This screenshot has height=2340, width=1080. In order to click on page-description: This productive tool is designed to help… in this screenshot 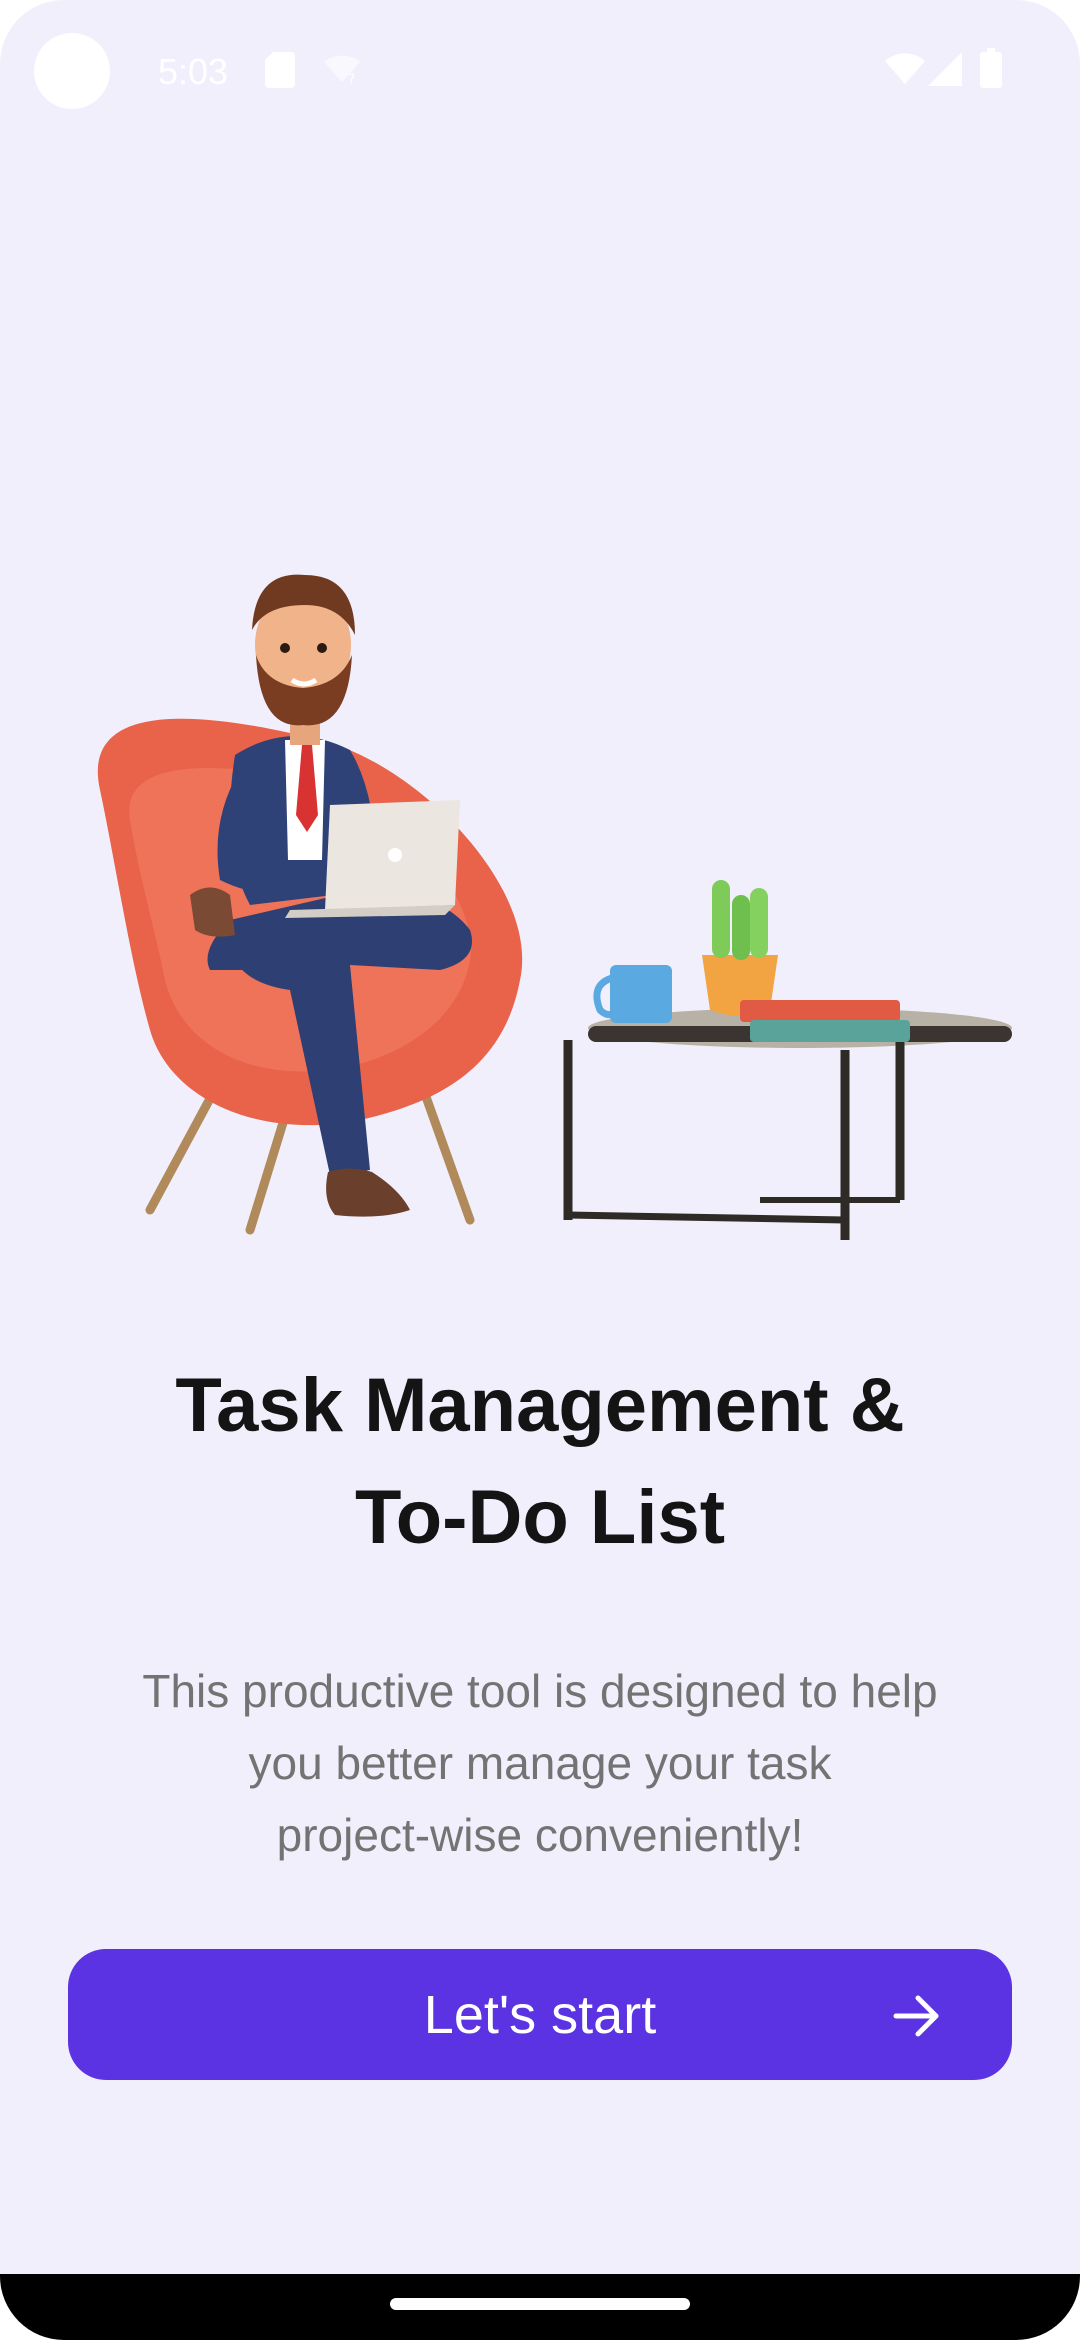, I will do `click(540, 1763)`.